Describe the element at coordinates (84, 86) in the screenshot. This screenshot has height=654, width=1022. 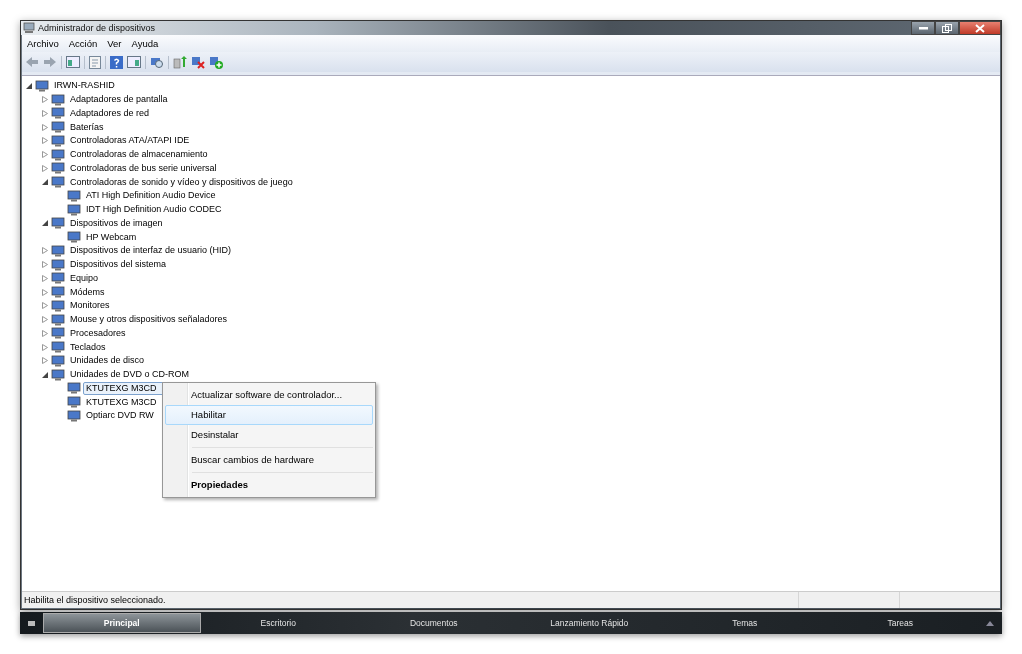
I see `tree-item: IRWN-RASHID` at that location.